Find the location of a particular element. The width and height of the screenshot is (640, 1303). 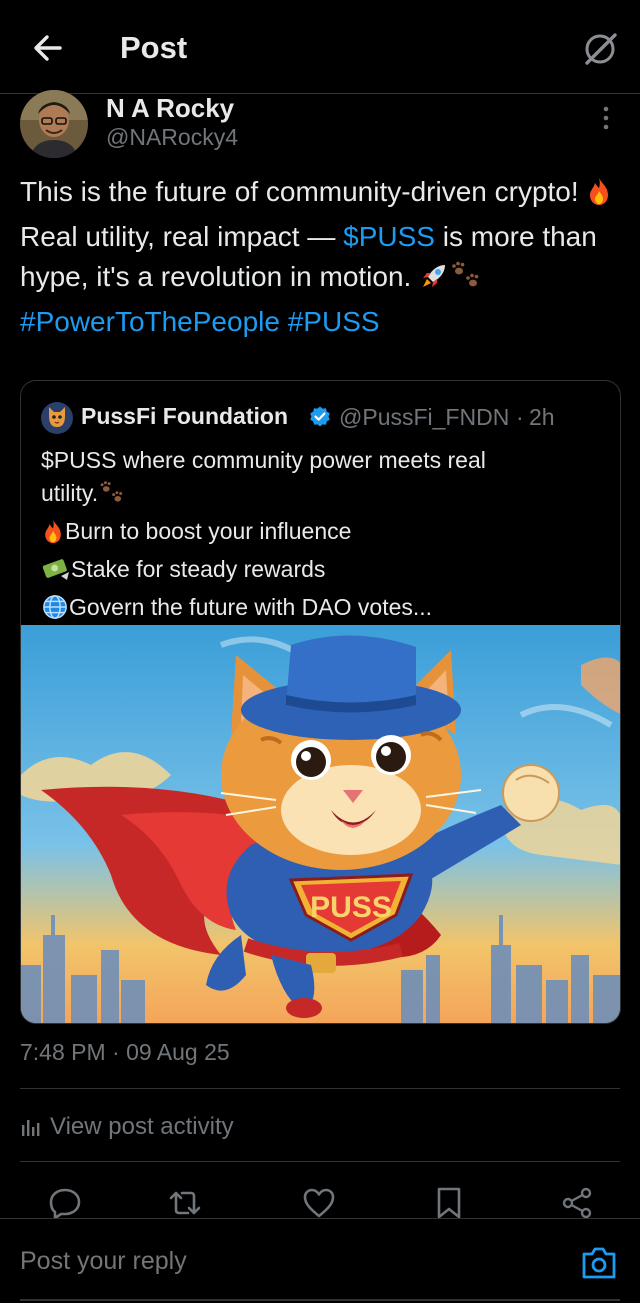

repost-button is located at coordinates (185, 1203).